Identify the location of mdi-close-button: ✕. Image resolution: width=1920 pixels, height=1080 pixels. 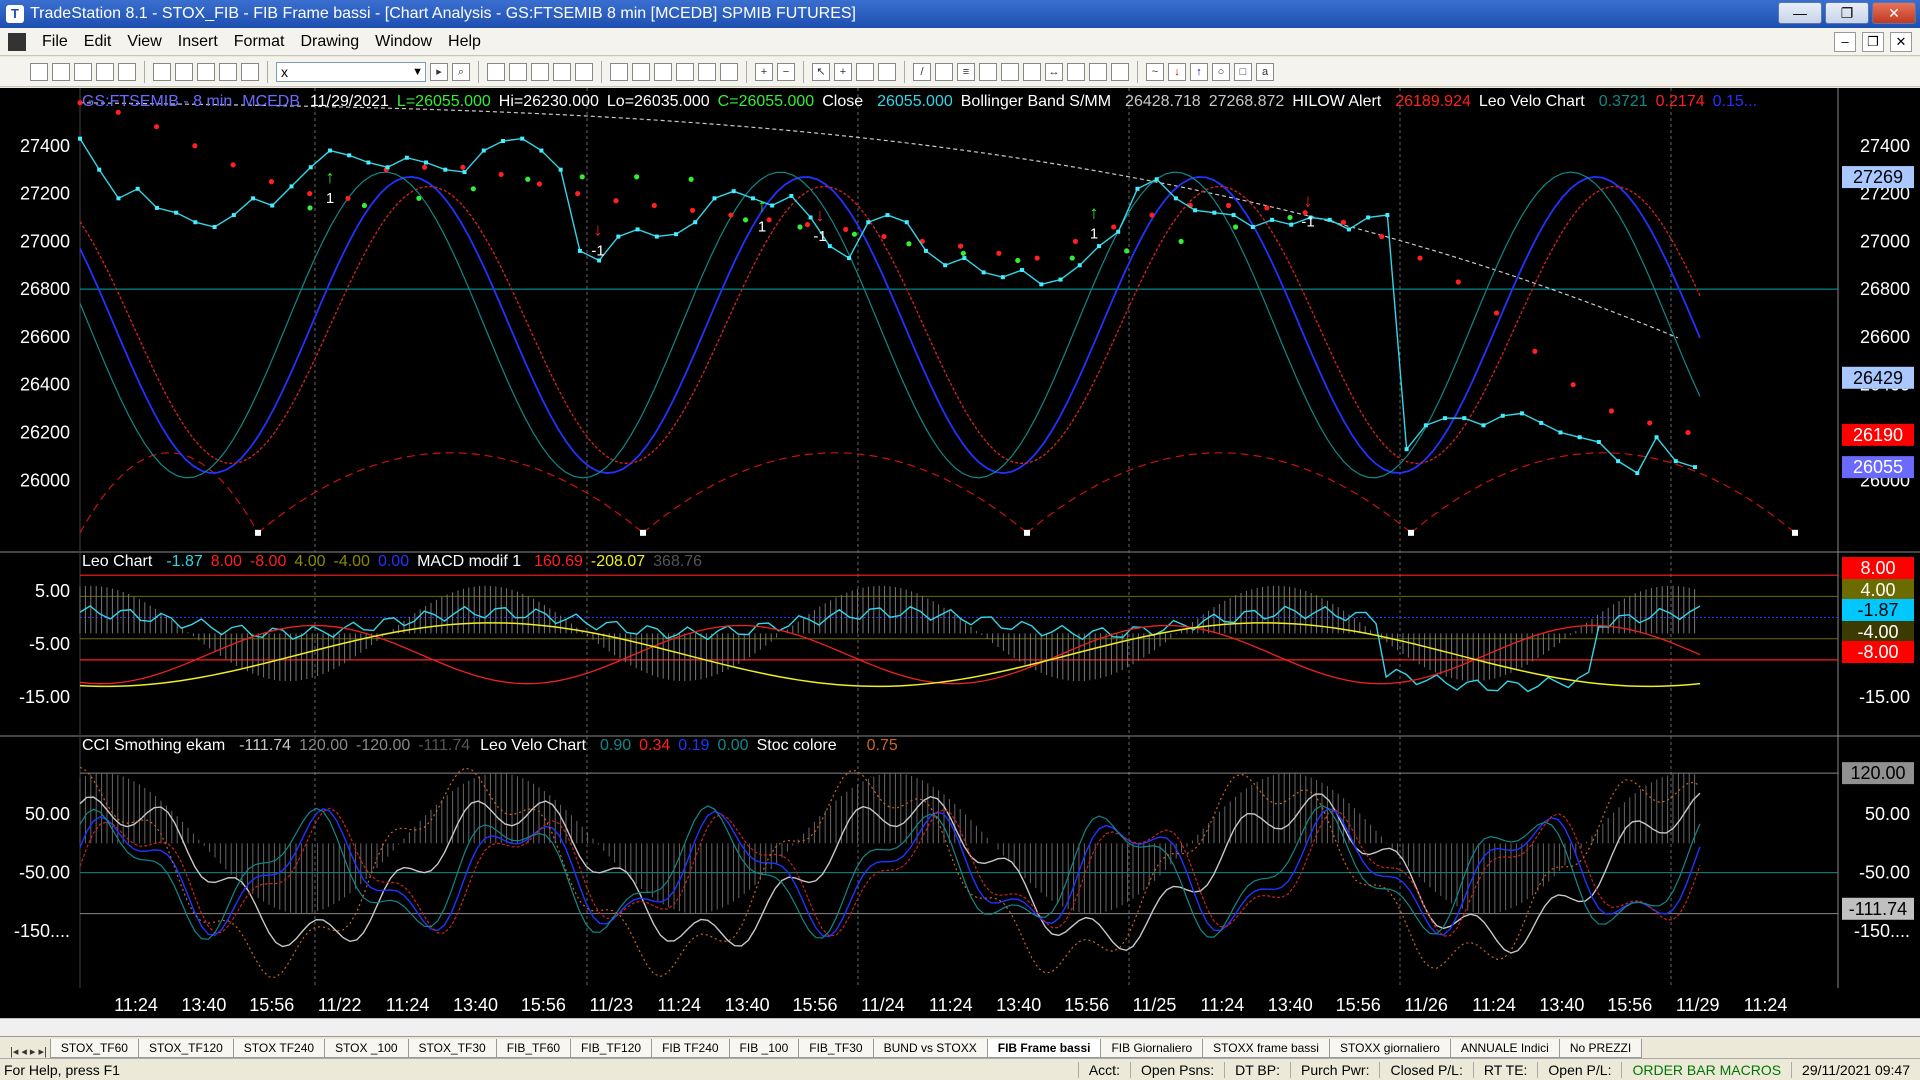
(1901, 42).